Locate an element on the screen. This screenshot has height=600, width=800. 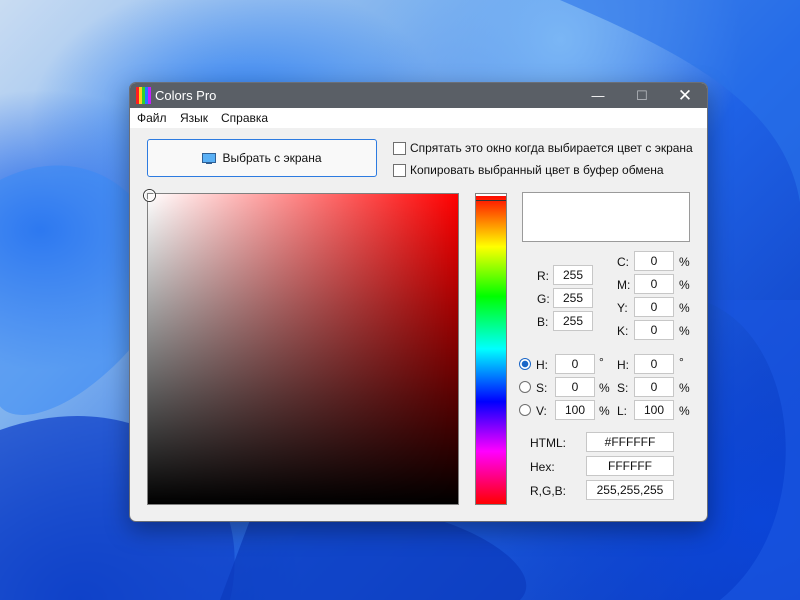
hsl-s-input: 0 is located at coordinates (654, 387).